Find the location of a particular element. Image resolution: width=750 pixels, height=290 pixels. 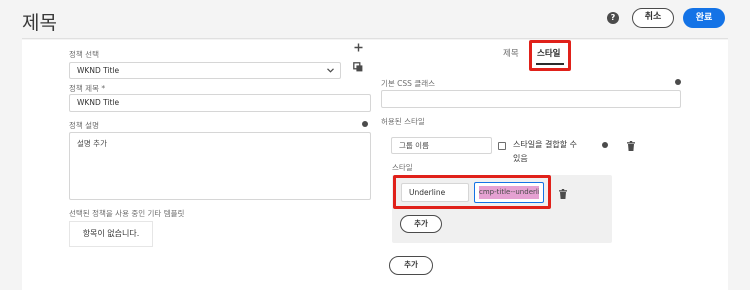

add-group-button: 추가 is located at coordinates (411, 265).